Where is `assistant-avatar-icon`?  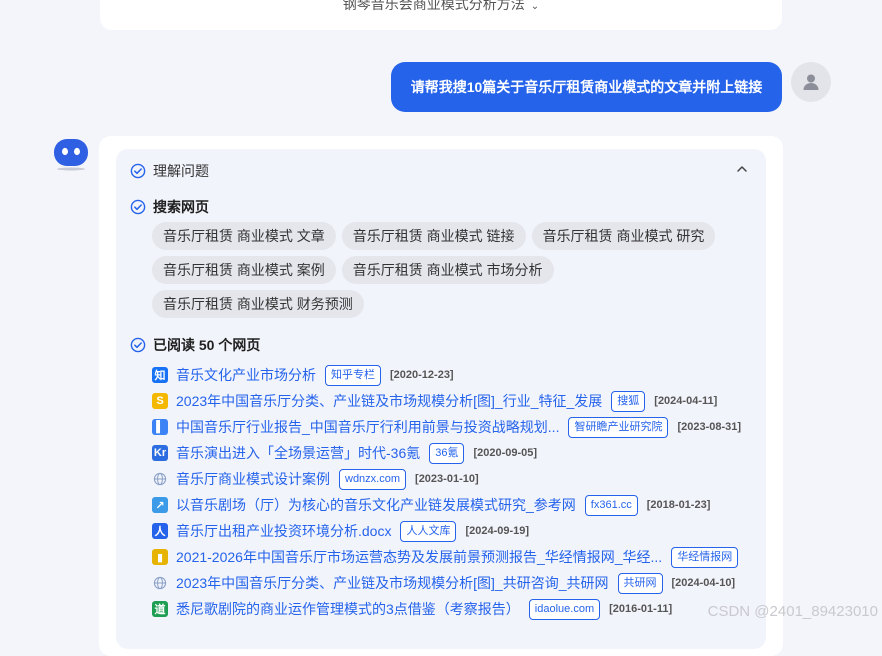 assistant-avatar-icon is located at coordinates (71, 155).